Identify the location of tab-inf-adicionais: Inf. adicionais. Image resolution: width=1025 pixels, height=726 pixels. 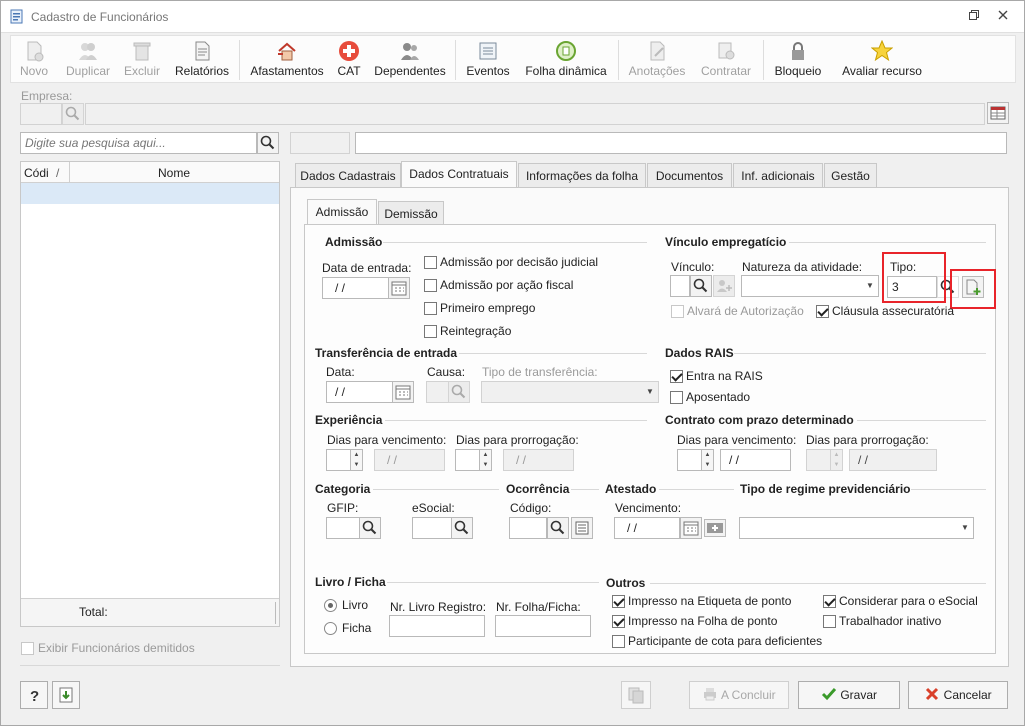
(778, 175).